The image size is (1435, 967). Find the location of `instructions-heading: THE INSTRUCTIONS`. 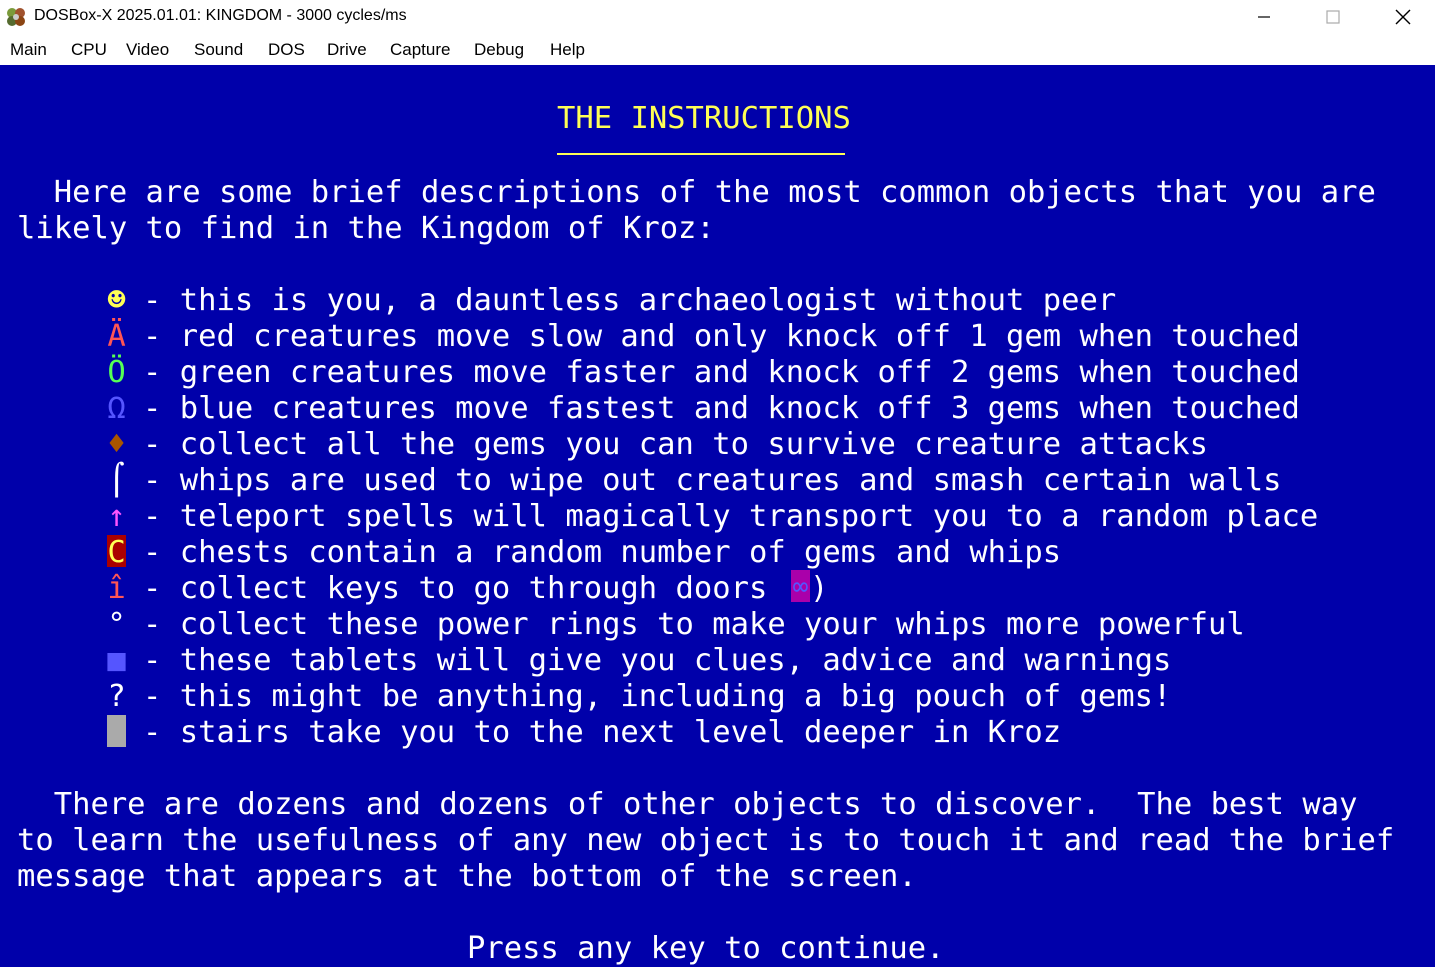

instructions-heading: THE INSTRUCTIONS is located at coordinates (704, 118).